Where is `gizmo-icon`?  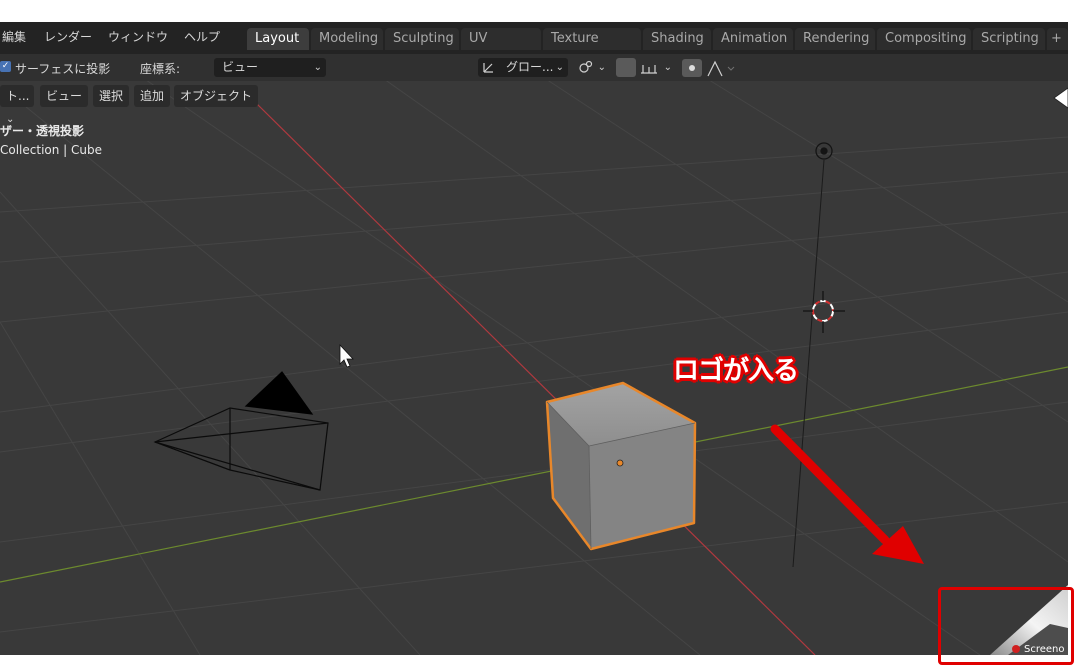
gizmo-icon is located at coordinates (1060, 98).